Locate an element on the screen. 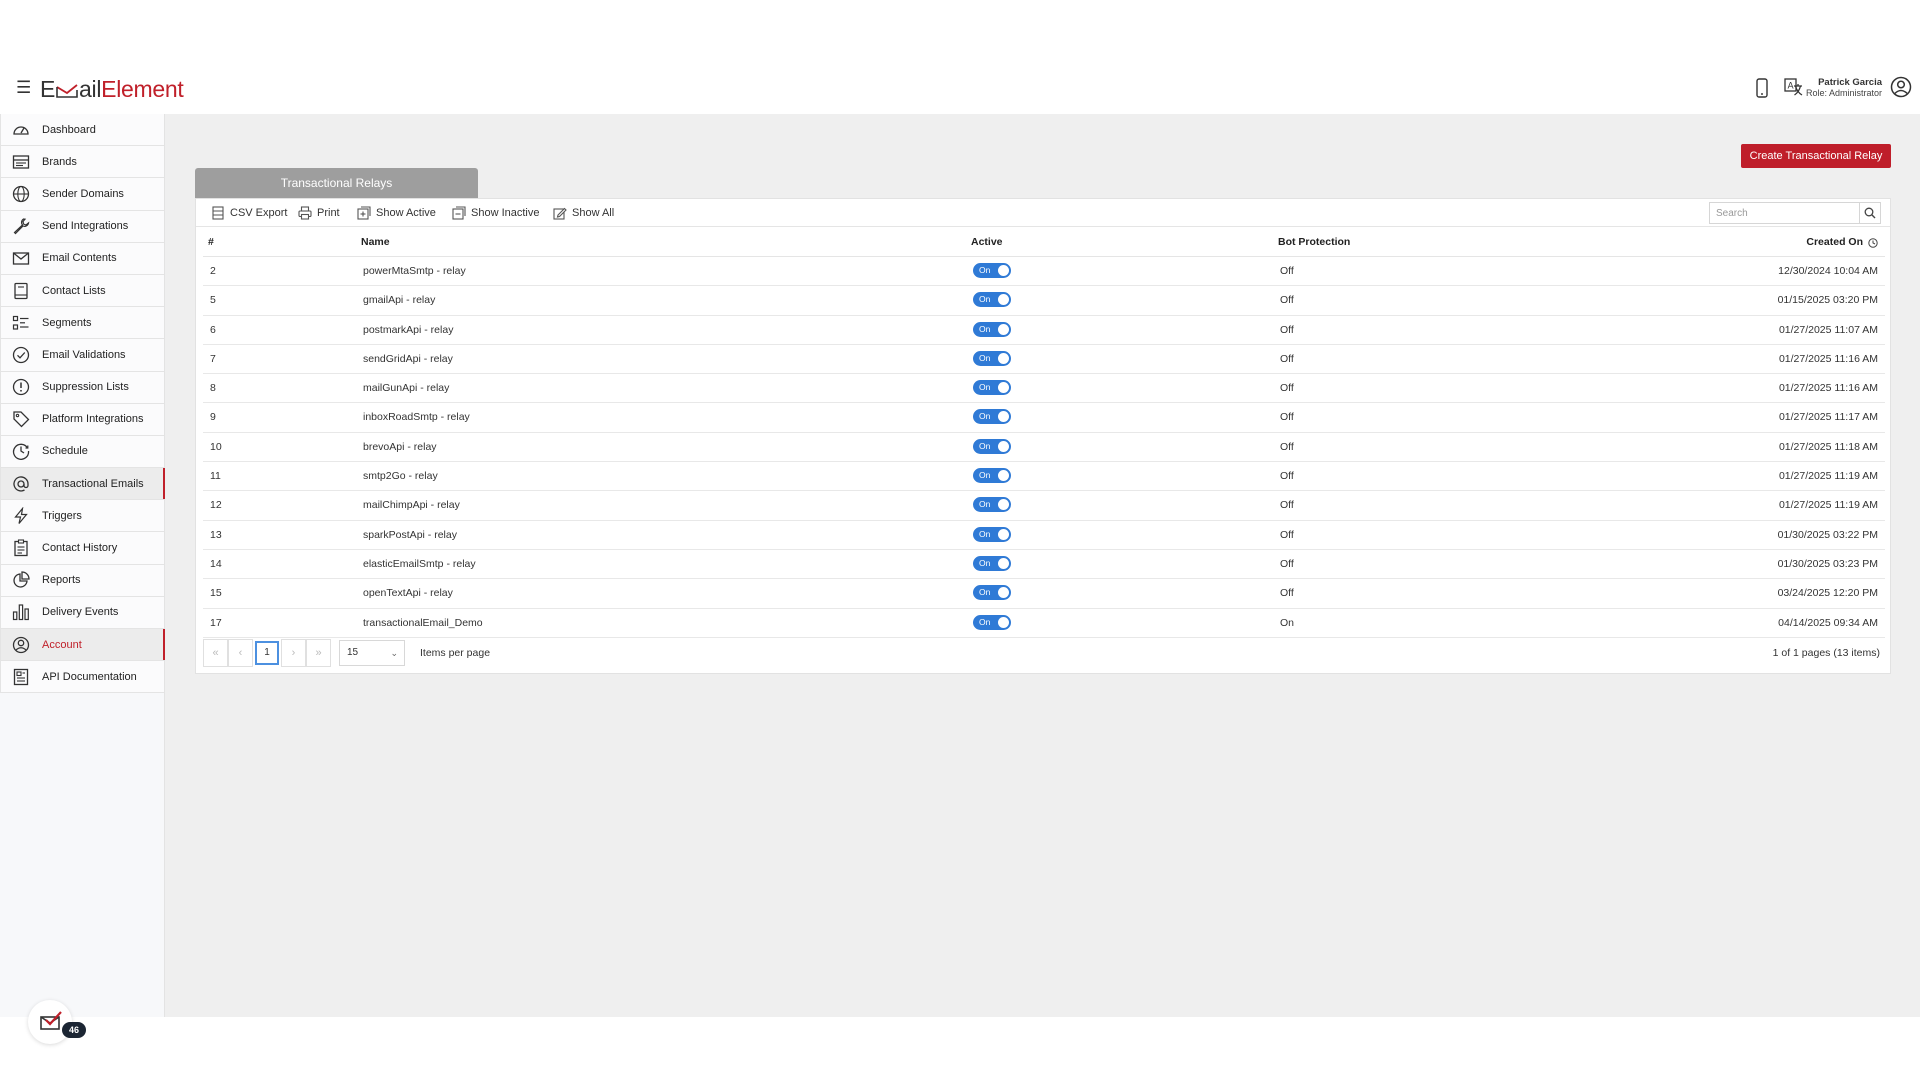 The image size is (1920, 1080). pager-last-button: » is located at coordinates (318, 653).